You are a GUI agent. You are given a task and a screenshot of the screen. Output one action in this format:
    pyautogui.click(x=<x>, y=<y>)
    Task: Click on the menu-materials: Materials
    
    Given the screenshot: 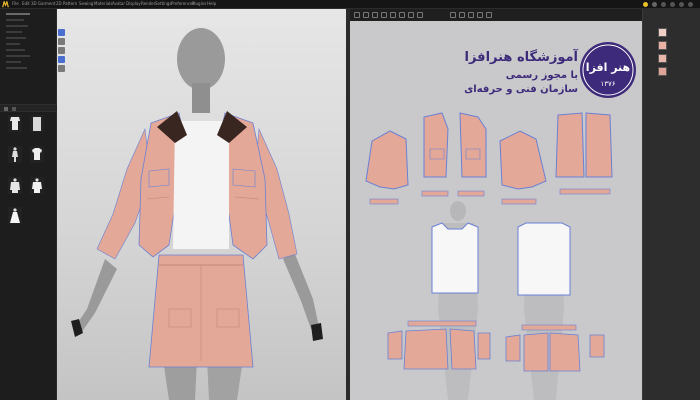 What is the action you would take?
    pyautogui.click(x=103, y=4)
    